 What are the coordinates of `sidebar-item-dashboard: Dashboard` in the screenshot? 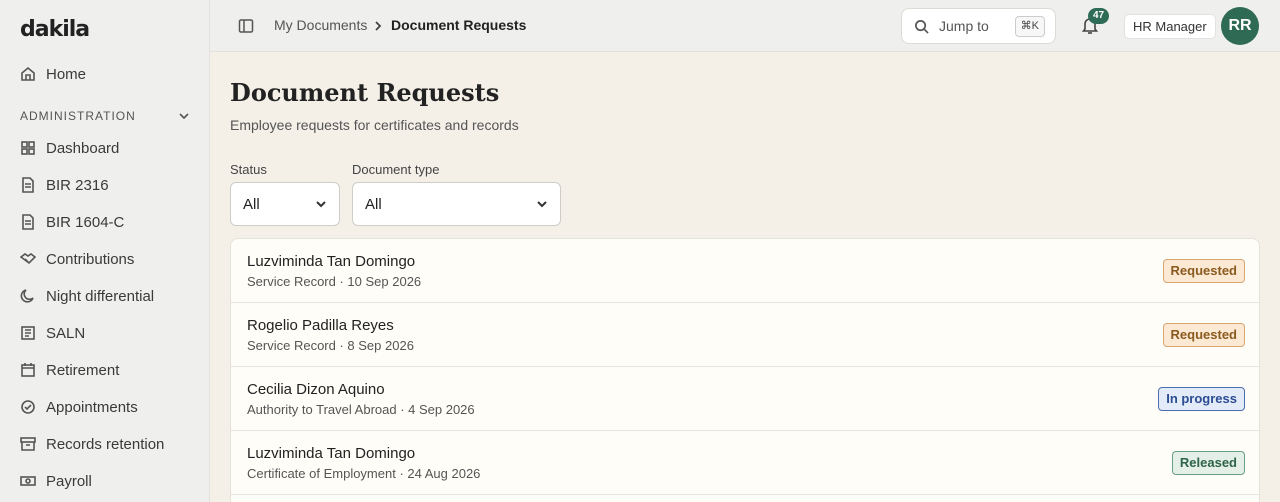 It's located at (69, 148).